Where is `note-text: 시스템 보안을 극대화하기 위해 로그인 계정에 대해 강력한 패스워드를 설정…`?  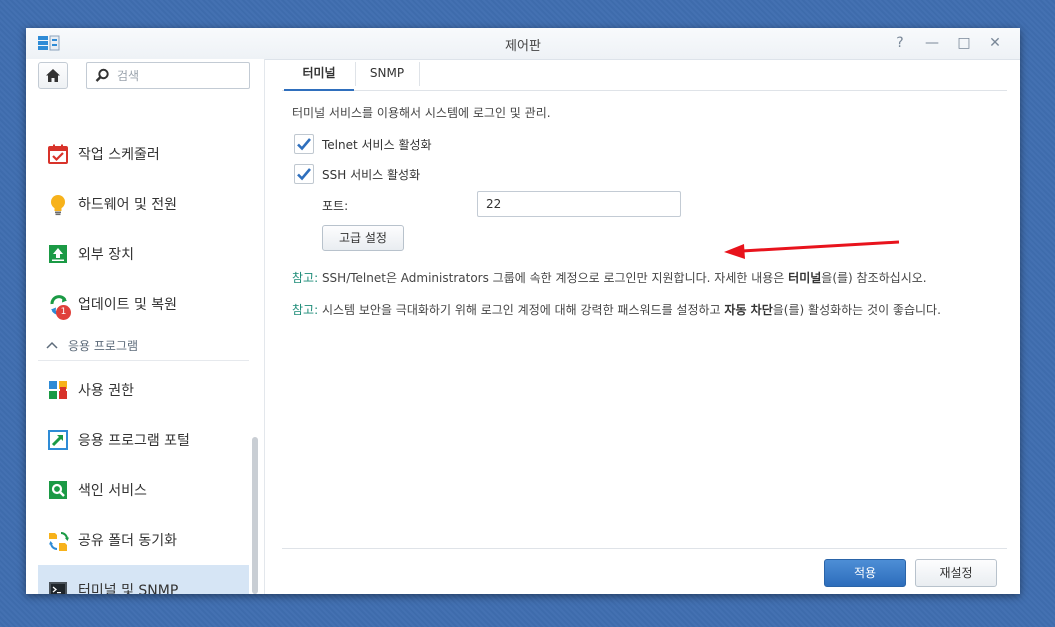 note-text: 시스템 보안을 극대화하기 위해 로그인 계정에 대해 강력한 패스워드를 설정… is located at coordinates (521, 310).